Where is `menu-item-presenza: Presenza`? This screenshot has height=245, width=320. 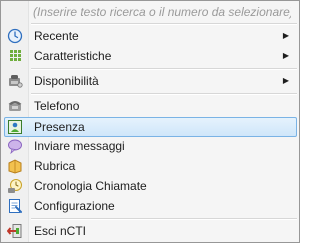
menu-item-presenza: Presenza is located at coordinates (150, 127).